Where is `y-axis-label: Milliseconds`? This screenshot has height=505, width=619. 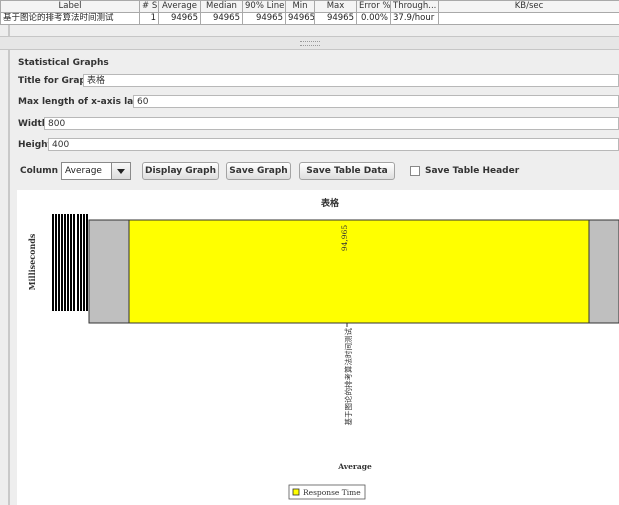 y-axis-label: Milliseconds is located at coordinates (32, 261).